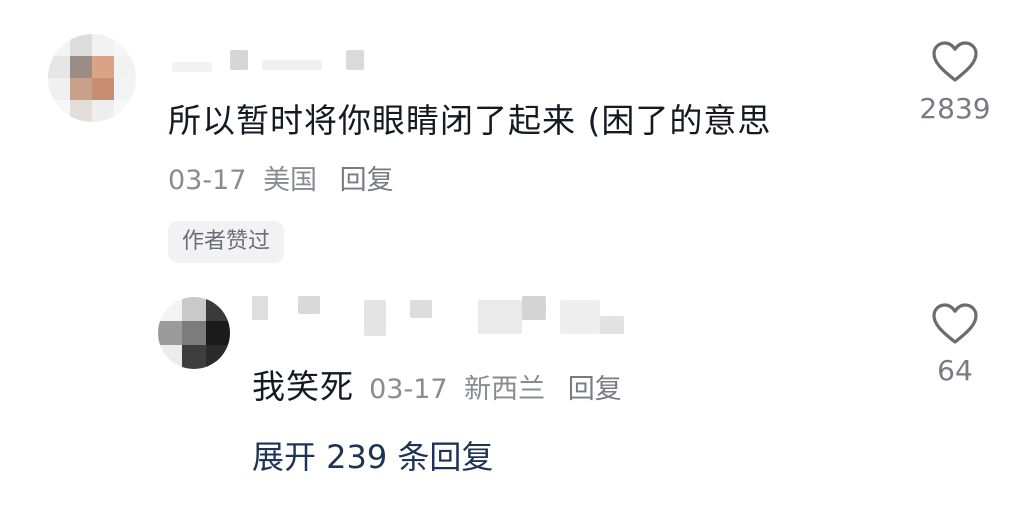  Describe the element at coordinates (194, 333) in the screenshot. I see `reply-avatar` at that location.